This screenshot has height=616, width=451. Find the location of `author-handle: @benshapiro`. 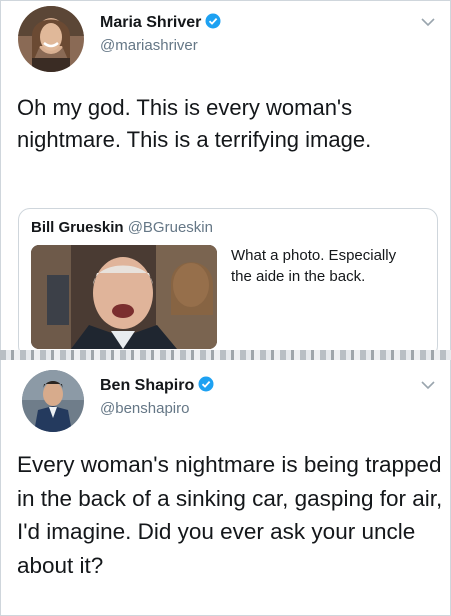

author-handle: @benshapiro is located at coordinates (144, 408).